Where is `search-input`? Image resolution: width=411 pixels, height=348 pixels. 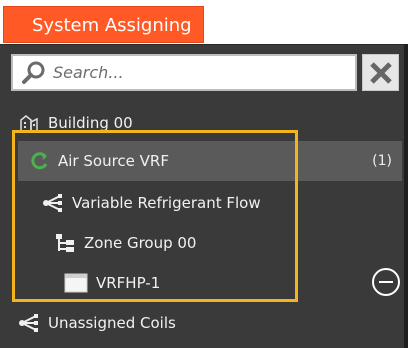 search-input is located at coordinates (193, 72).